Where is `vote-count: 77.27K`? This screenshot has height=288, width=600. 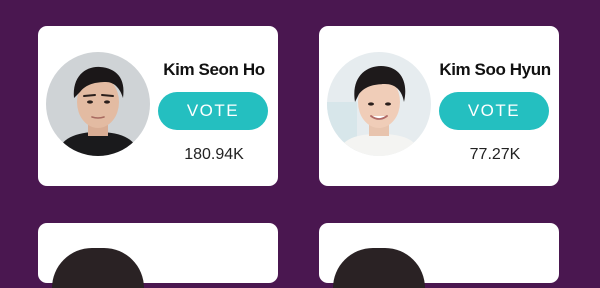
vote-count: 77.27K is located at coordinates (495, 154).